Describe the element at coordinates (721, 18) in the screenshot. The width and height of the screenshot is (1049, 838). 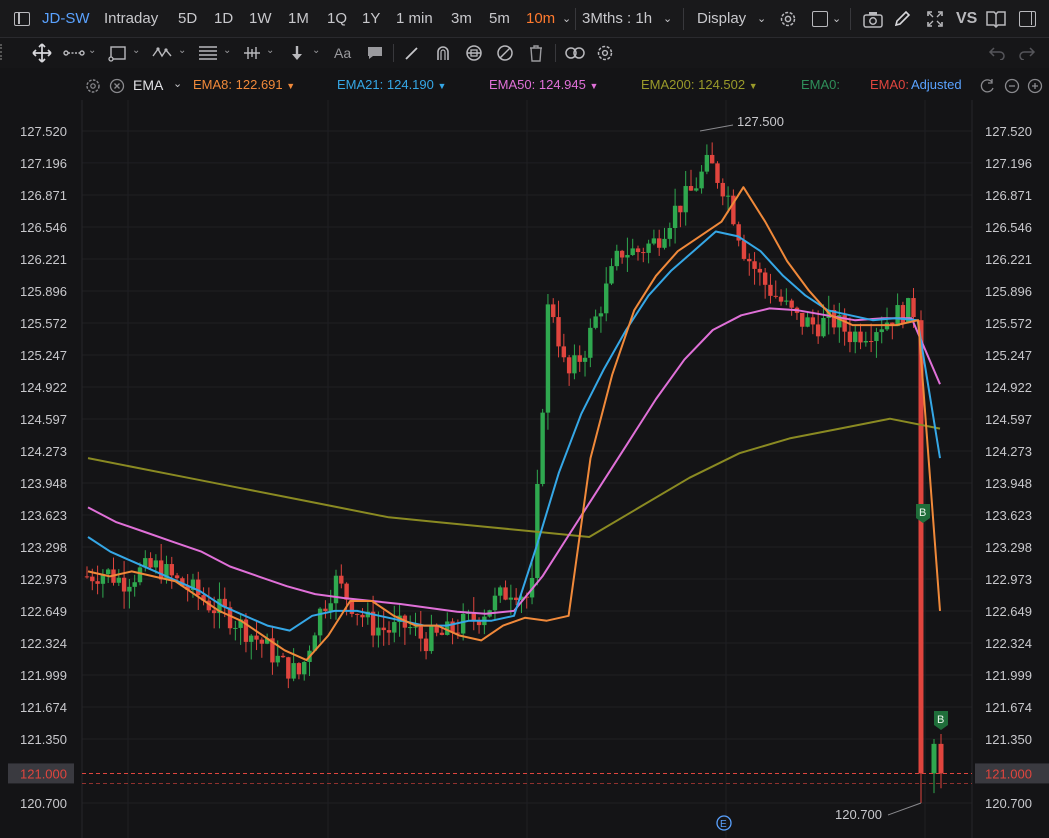
I see `display-menu: Display` at that location.